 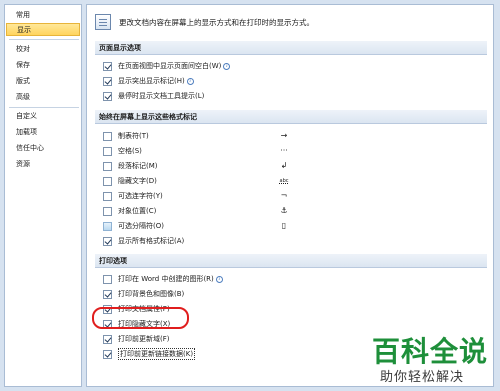 I want to click on option-label: 悬停时显示文档工具提示(L), so click(x=161, y=96).